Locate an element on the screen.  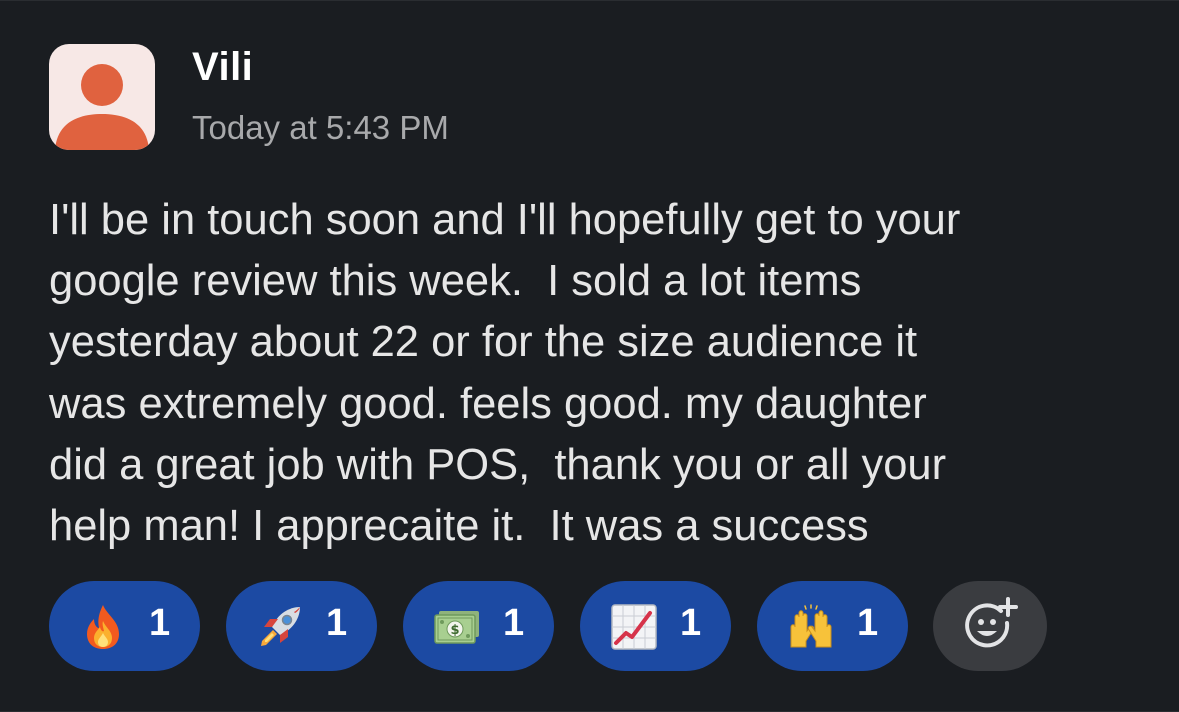
add-reaction-button is located at coordinates (990, 626).